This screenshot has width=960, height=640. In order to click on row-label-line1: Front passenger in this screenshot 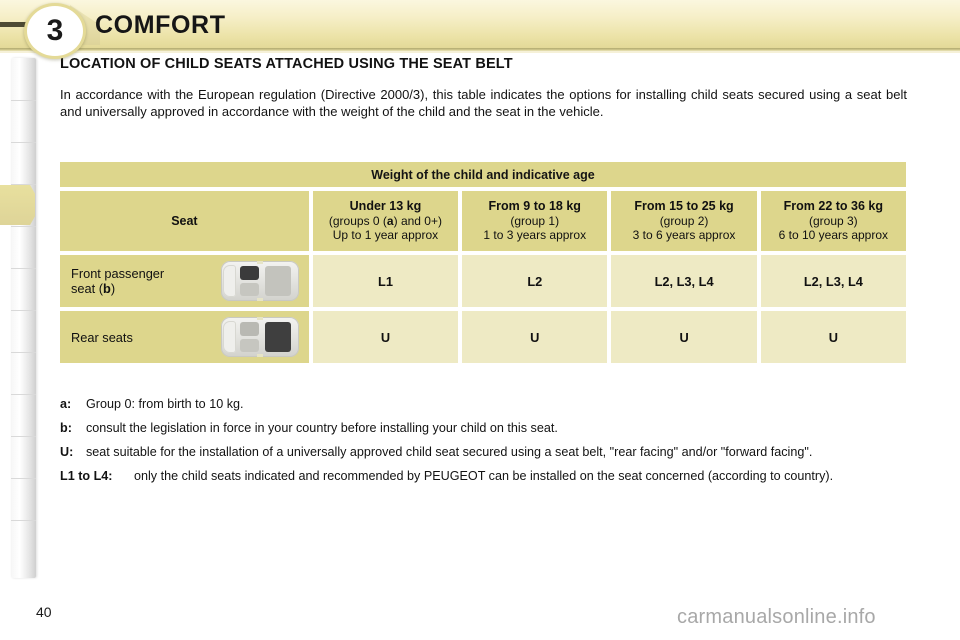, I will do `click(118, 273)`.